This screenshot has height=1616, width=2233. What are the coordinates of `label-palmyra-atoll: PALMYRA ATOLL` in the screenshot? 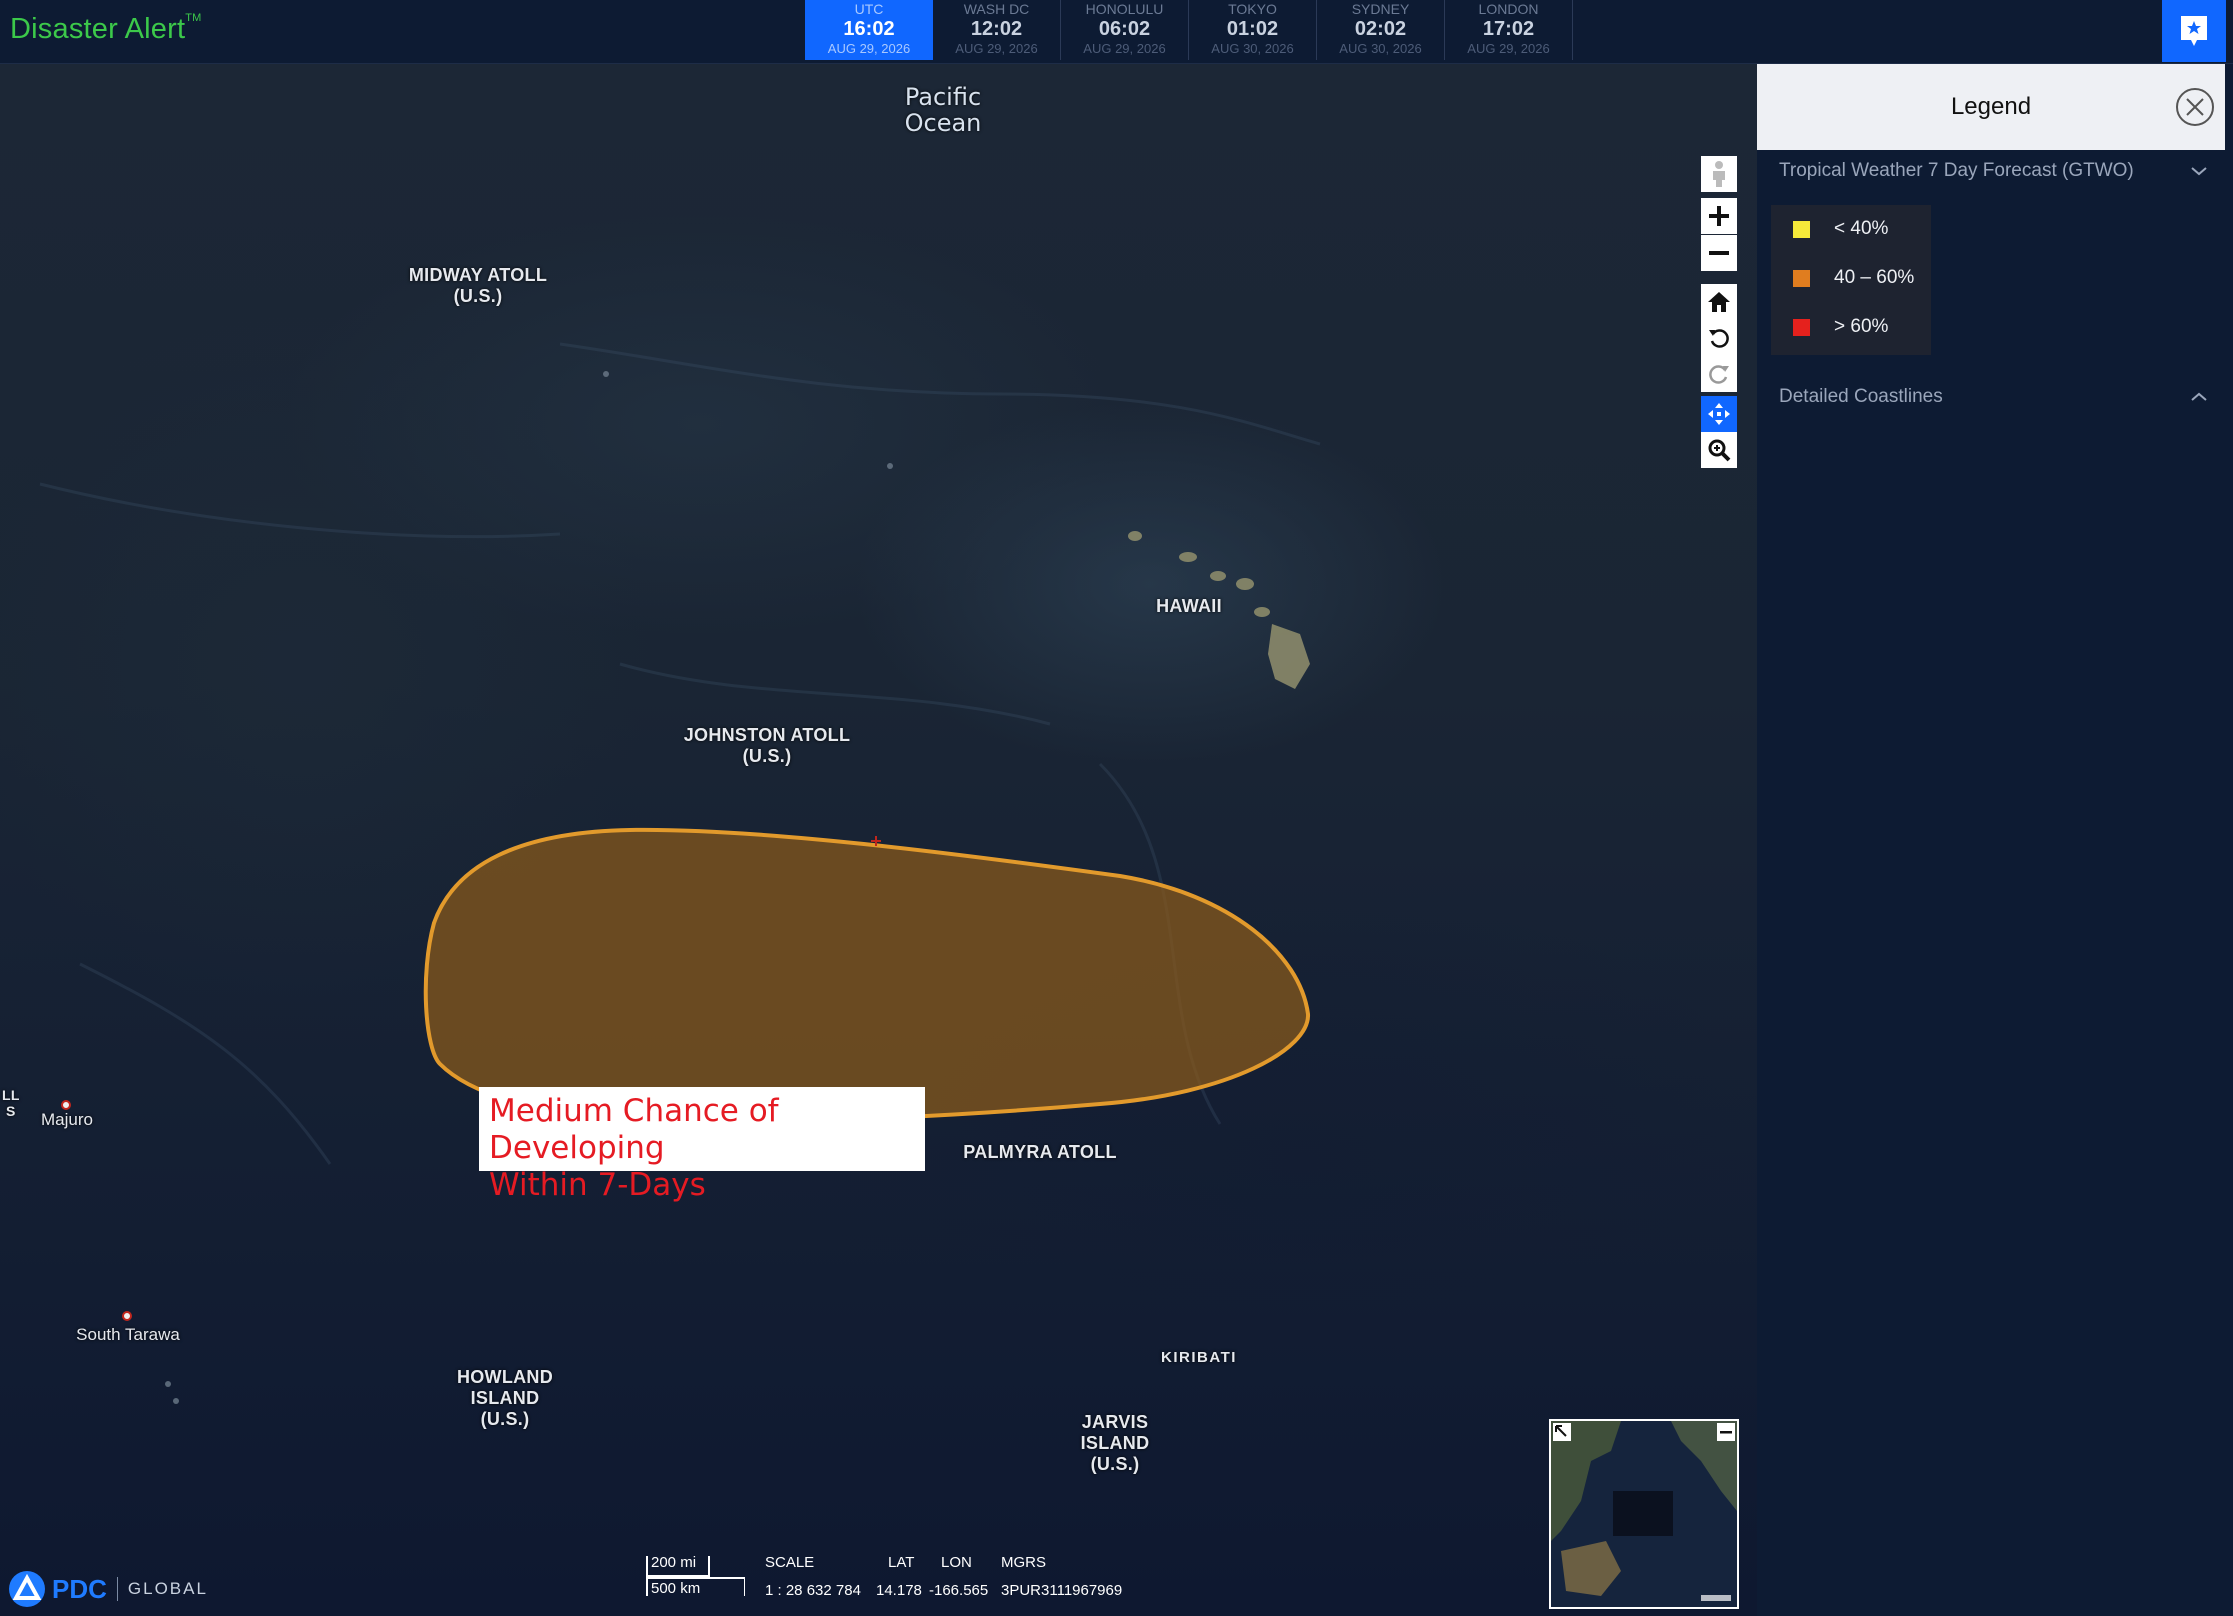 It's located at (1040, 1152).